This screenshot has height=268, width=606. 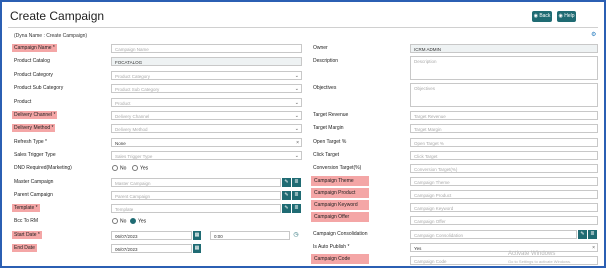 I want to click on owner-field: ICRM ADMIN, so click(x=504, y=48).